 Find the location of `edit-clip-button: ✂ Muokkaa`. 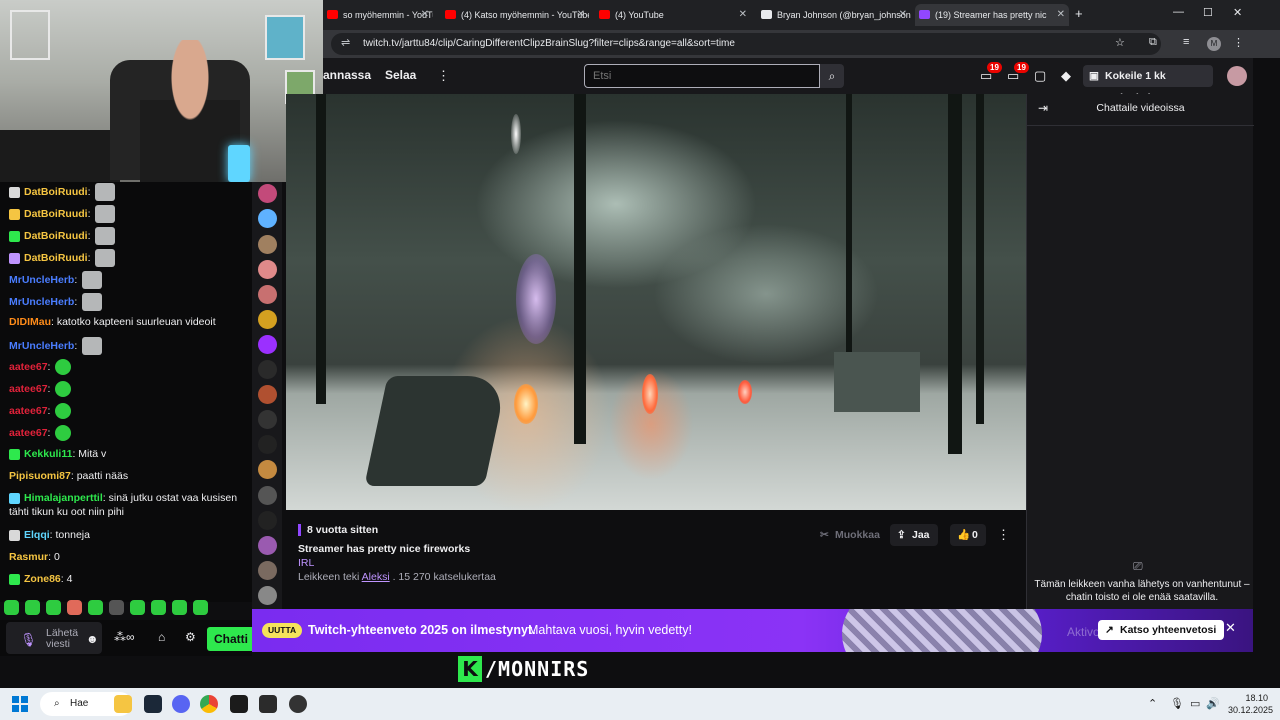

edit-clip-button: ✂ Muokkaa is located at coordinates (850, 535).